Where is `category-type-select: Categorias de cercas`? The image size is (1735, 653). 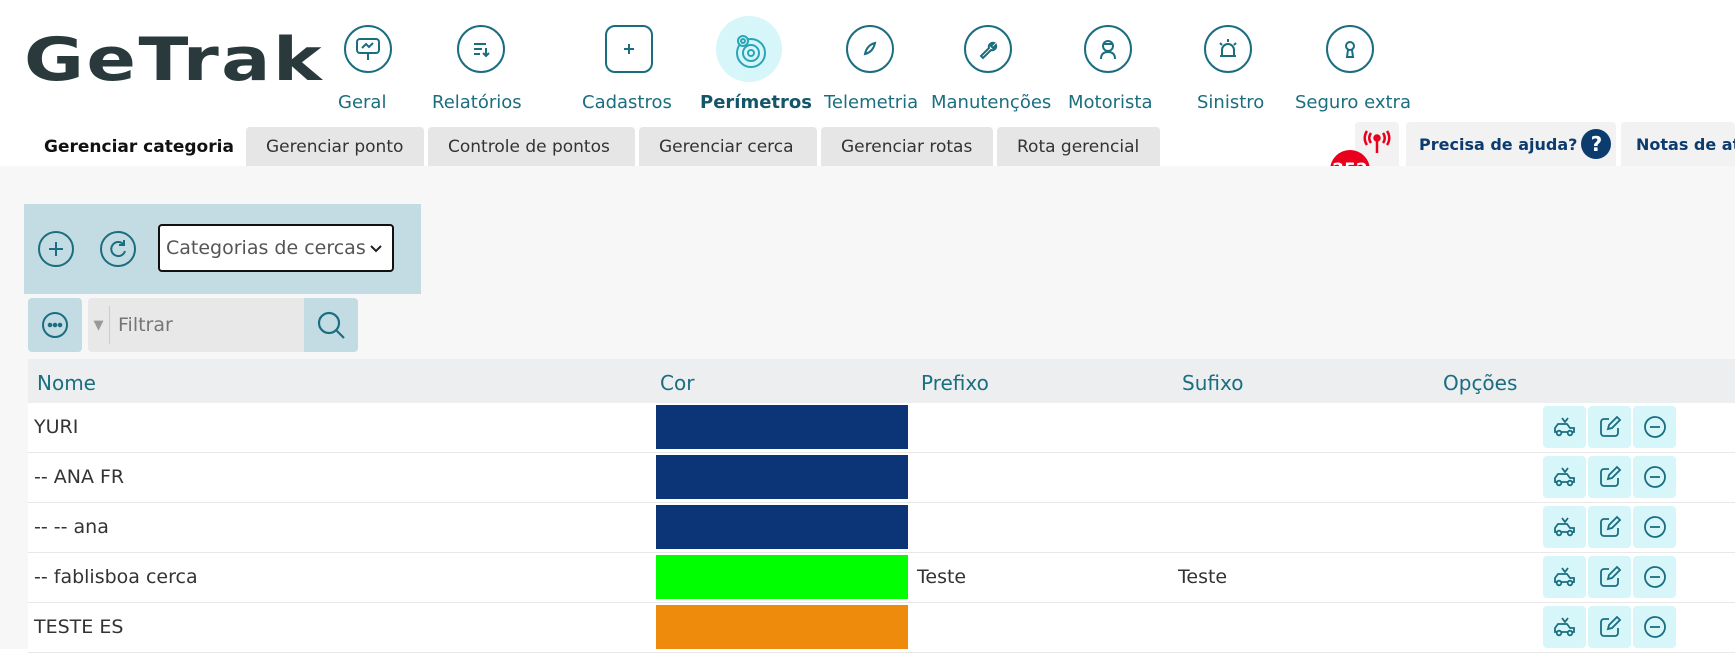
category-type-select: Categorias de cercas is located at coordinates (276, 248).